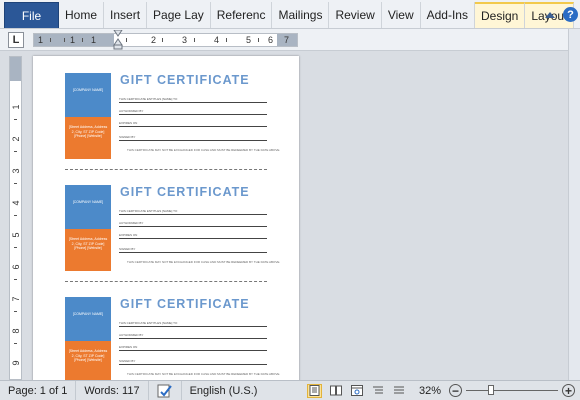  Describe the element at coordinates (355, 15) in the screenshot. I see `tab-review: Review` at that location.